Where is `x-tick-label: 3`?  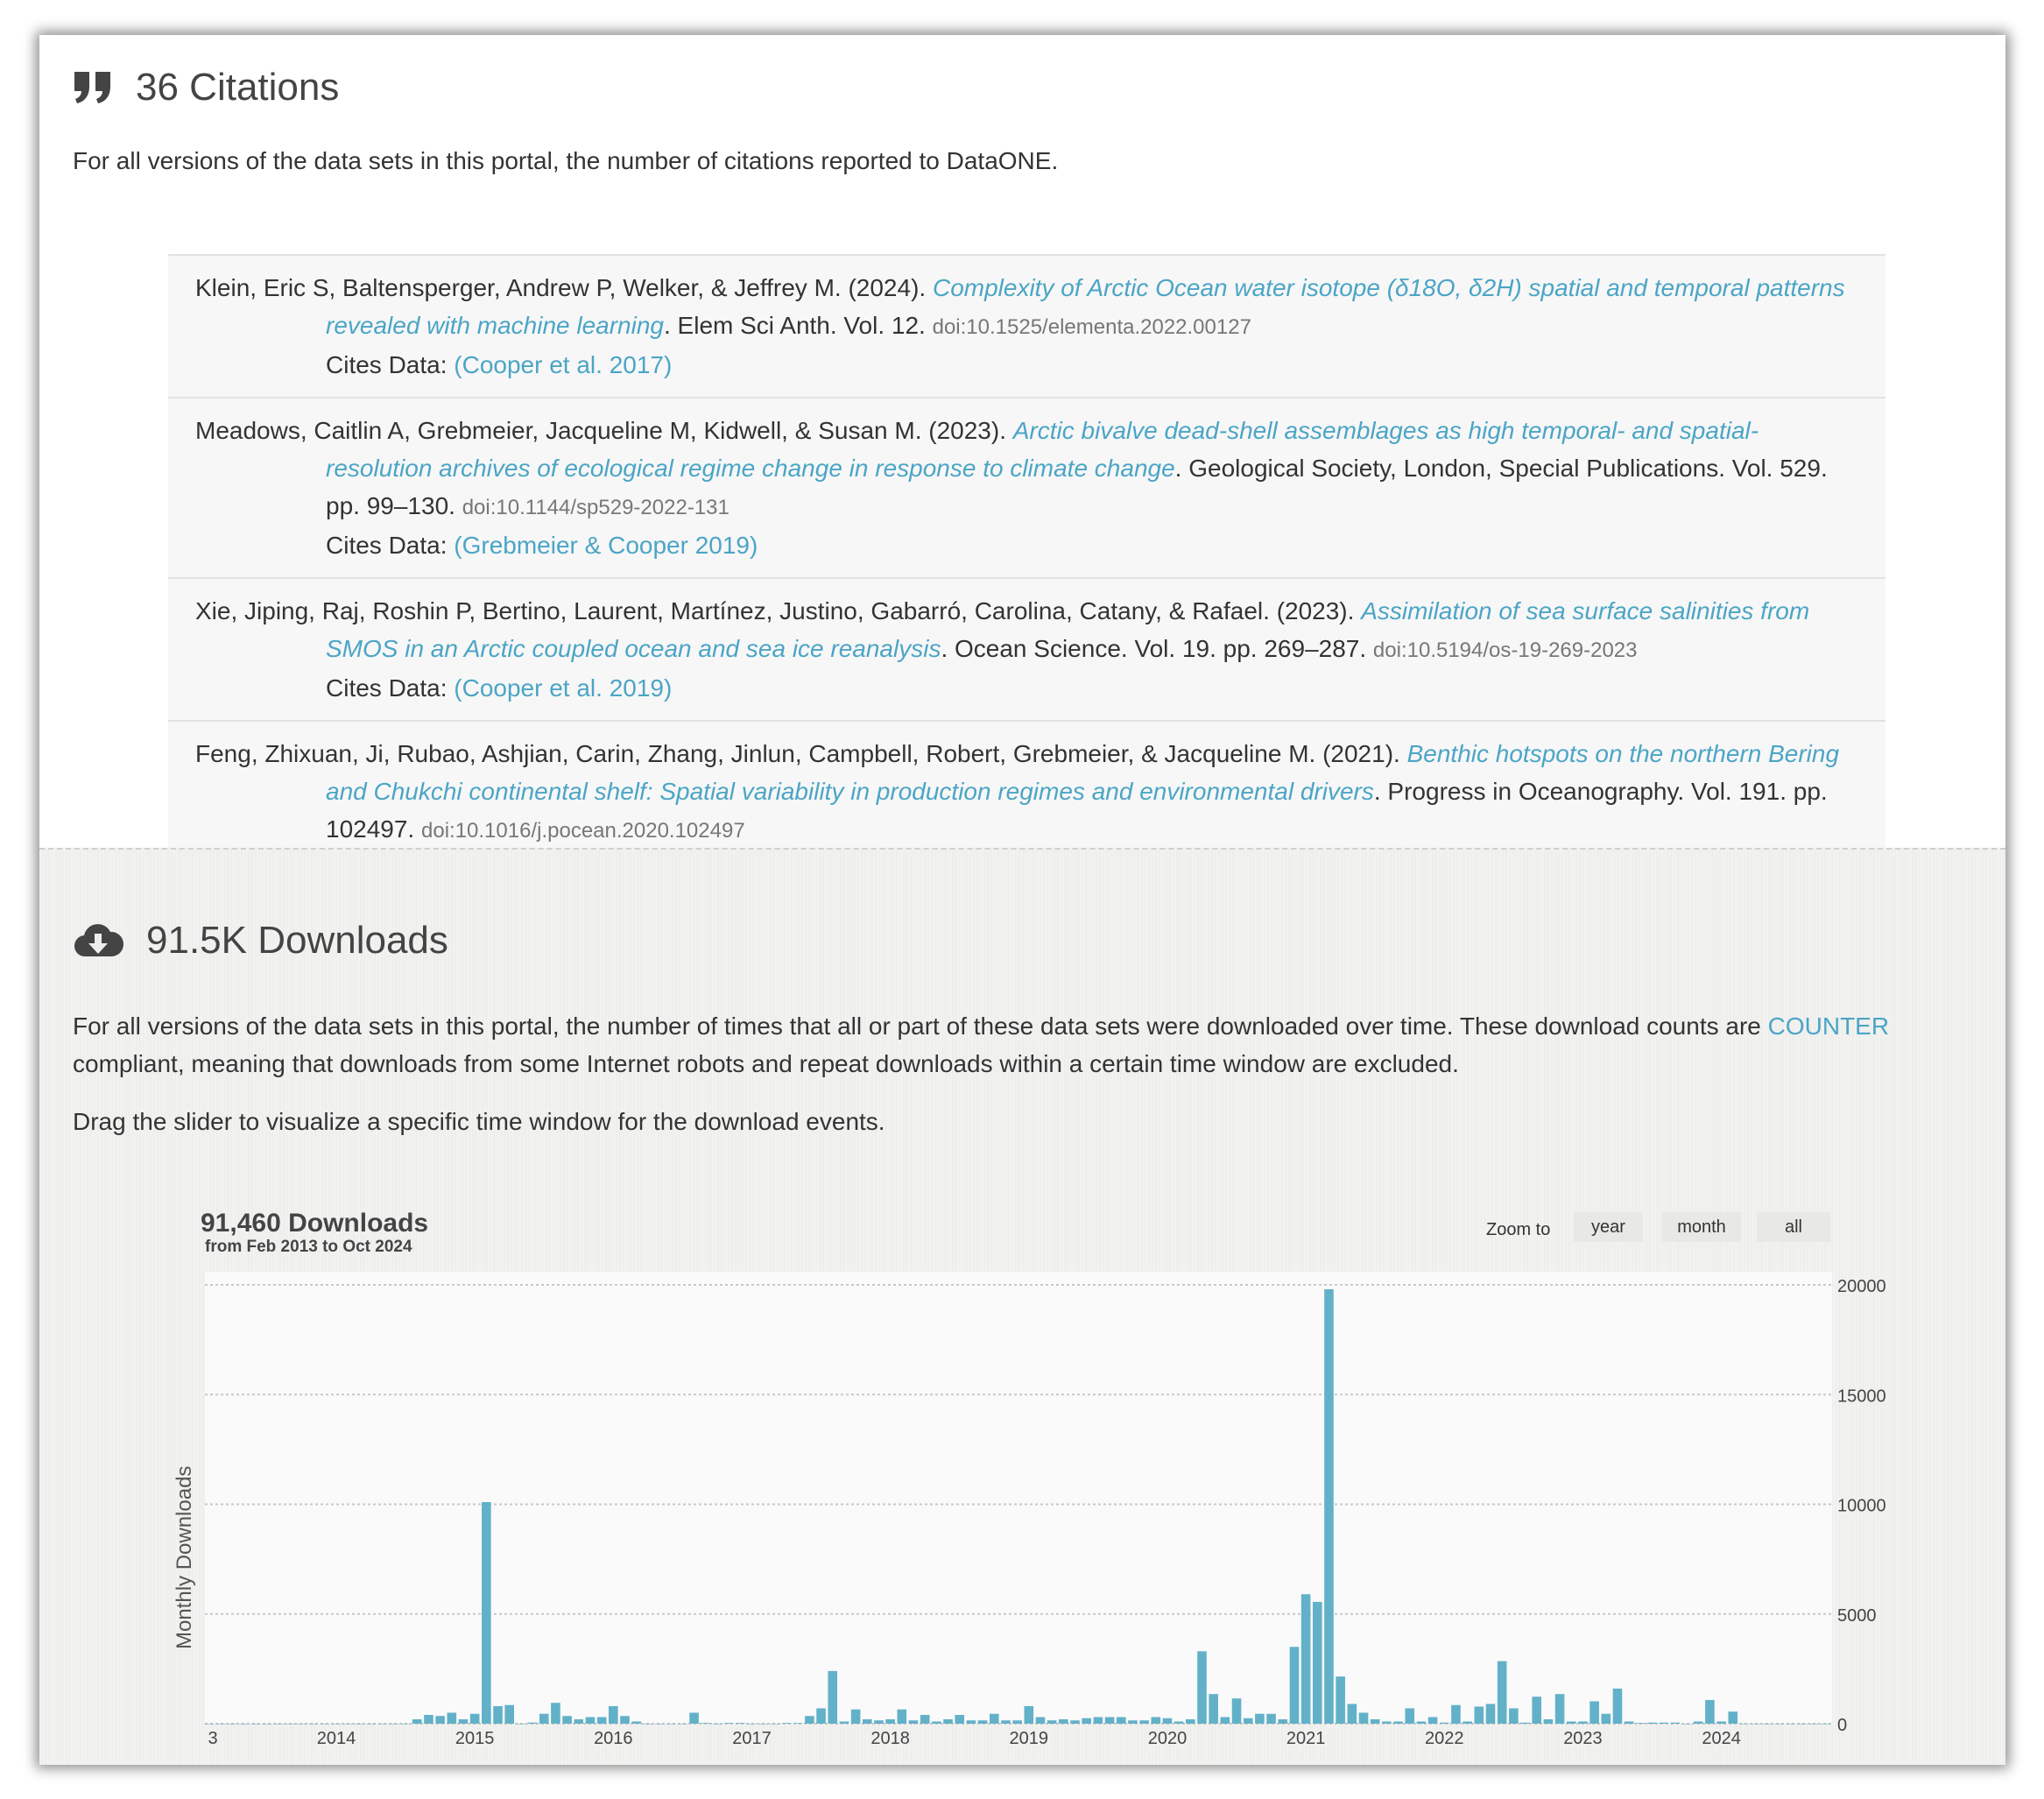
x-tick-label: 3 is located at coordinates (212, 1738).